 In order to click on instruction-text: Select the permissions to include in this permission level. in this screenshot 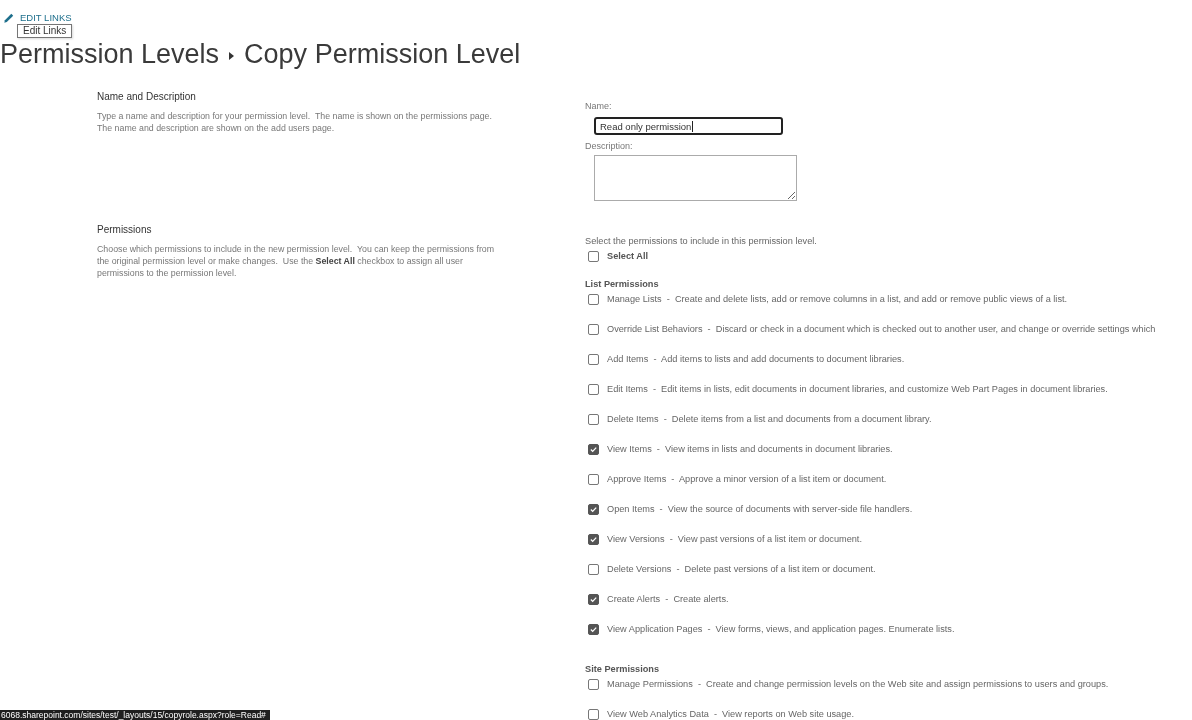, I will do `click(701, 241)`.